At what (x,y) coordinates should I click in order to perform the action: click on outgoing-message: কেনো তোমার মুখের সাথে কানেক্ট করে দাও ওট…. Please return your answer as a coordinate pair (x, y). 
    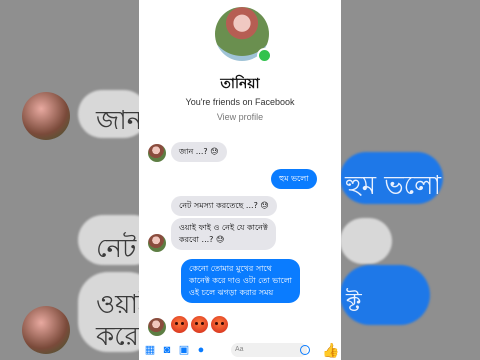
    Looking at the image, I should click on (240, 281).